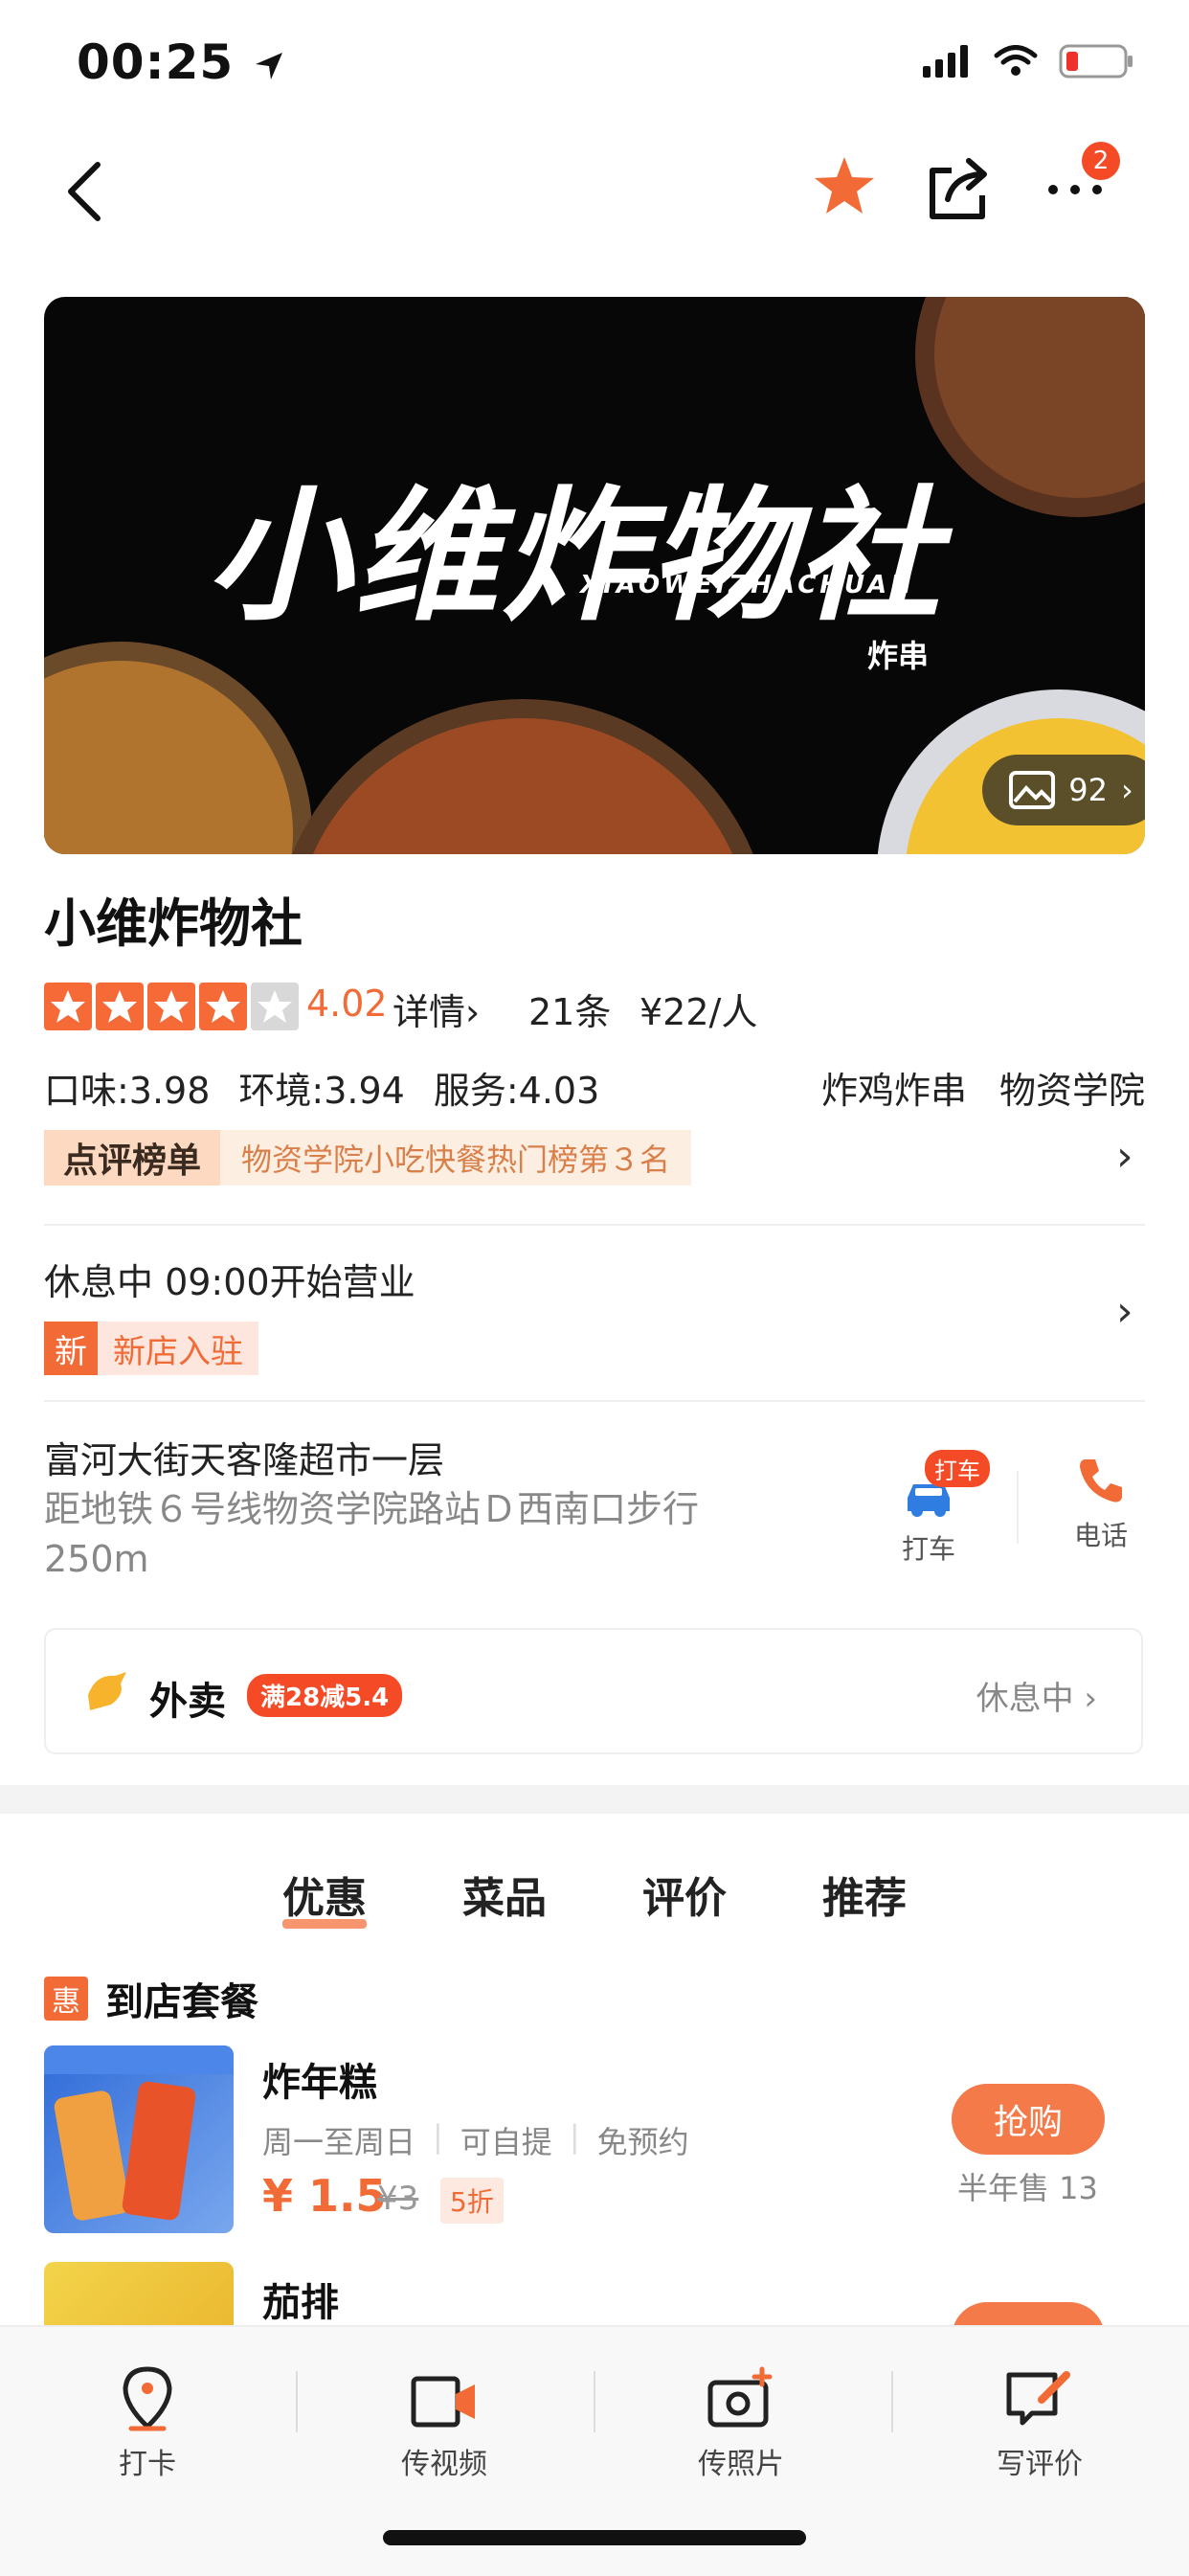  I want to click on wifi-icon, so click(1016, 60).